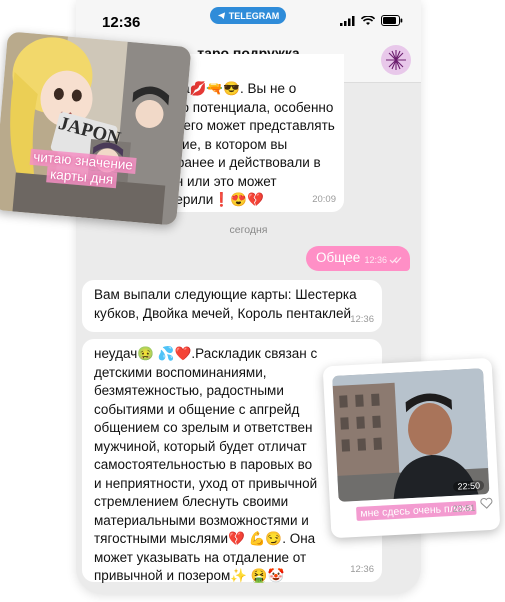  I want to click on message-time: 20:09, so click(324, 199).